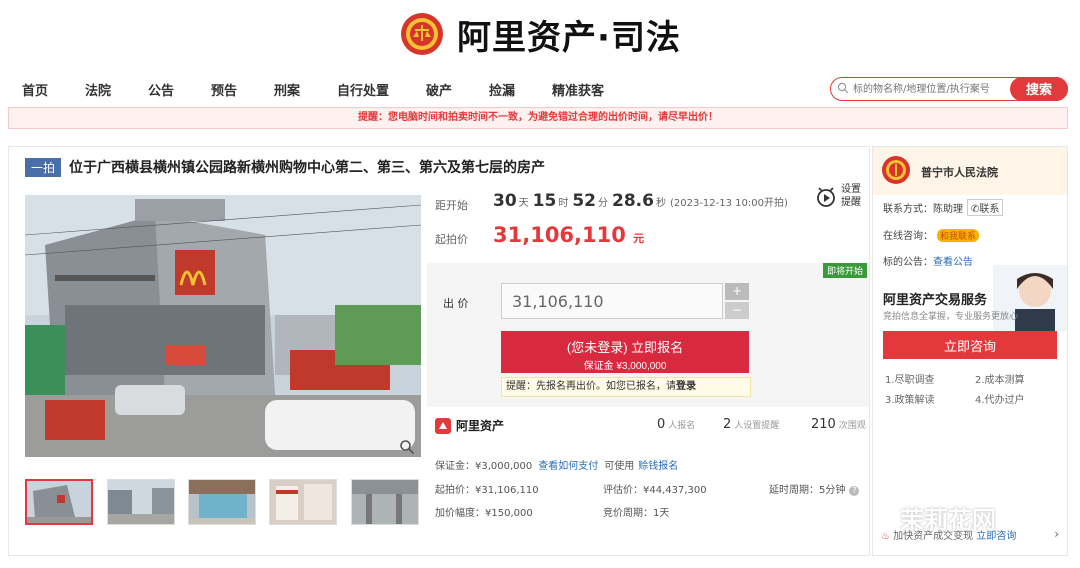 Image resolution: width=1080 pixels, height=568 pixels. Describe the element at coordinates (35, 89) in the screenshot. I see `nav-home: 首页` at that location.